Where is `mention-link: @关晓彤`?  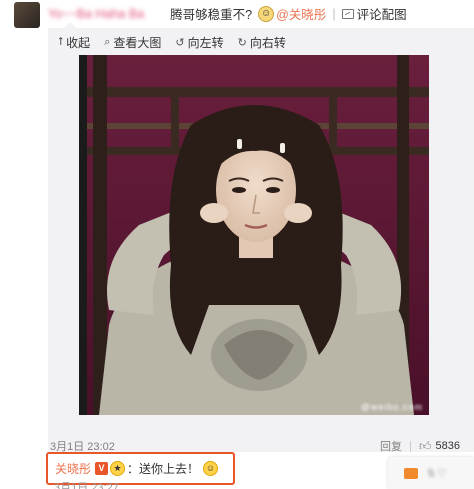
mention-link: @关晓彤 is located at coordinates (301, 13).